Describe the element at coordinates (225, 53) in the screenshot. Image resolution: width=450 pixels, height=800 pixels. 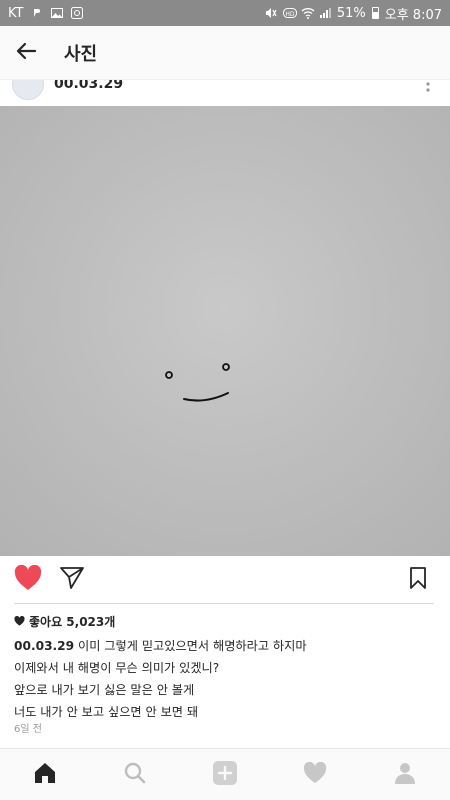
I see `app-header: 사진` at that location.